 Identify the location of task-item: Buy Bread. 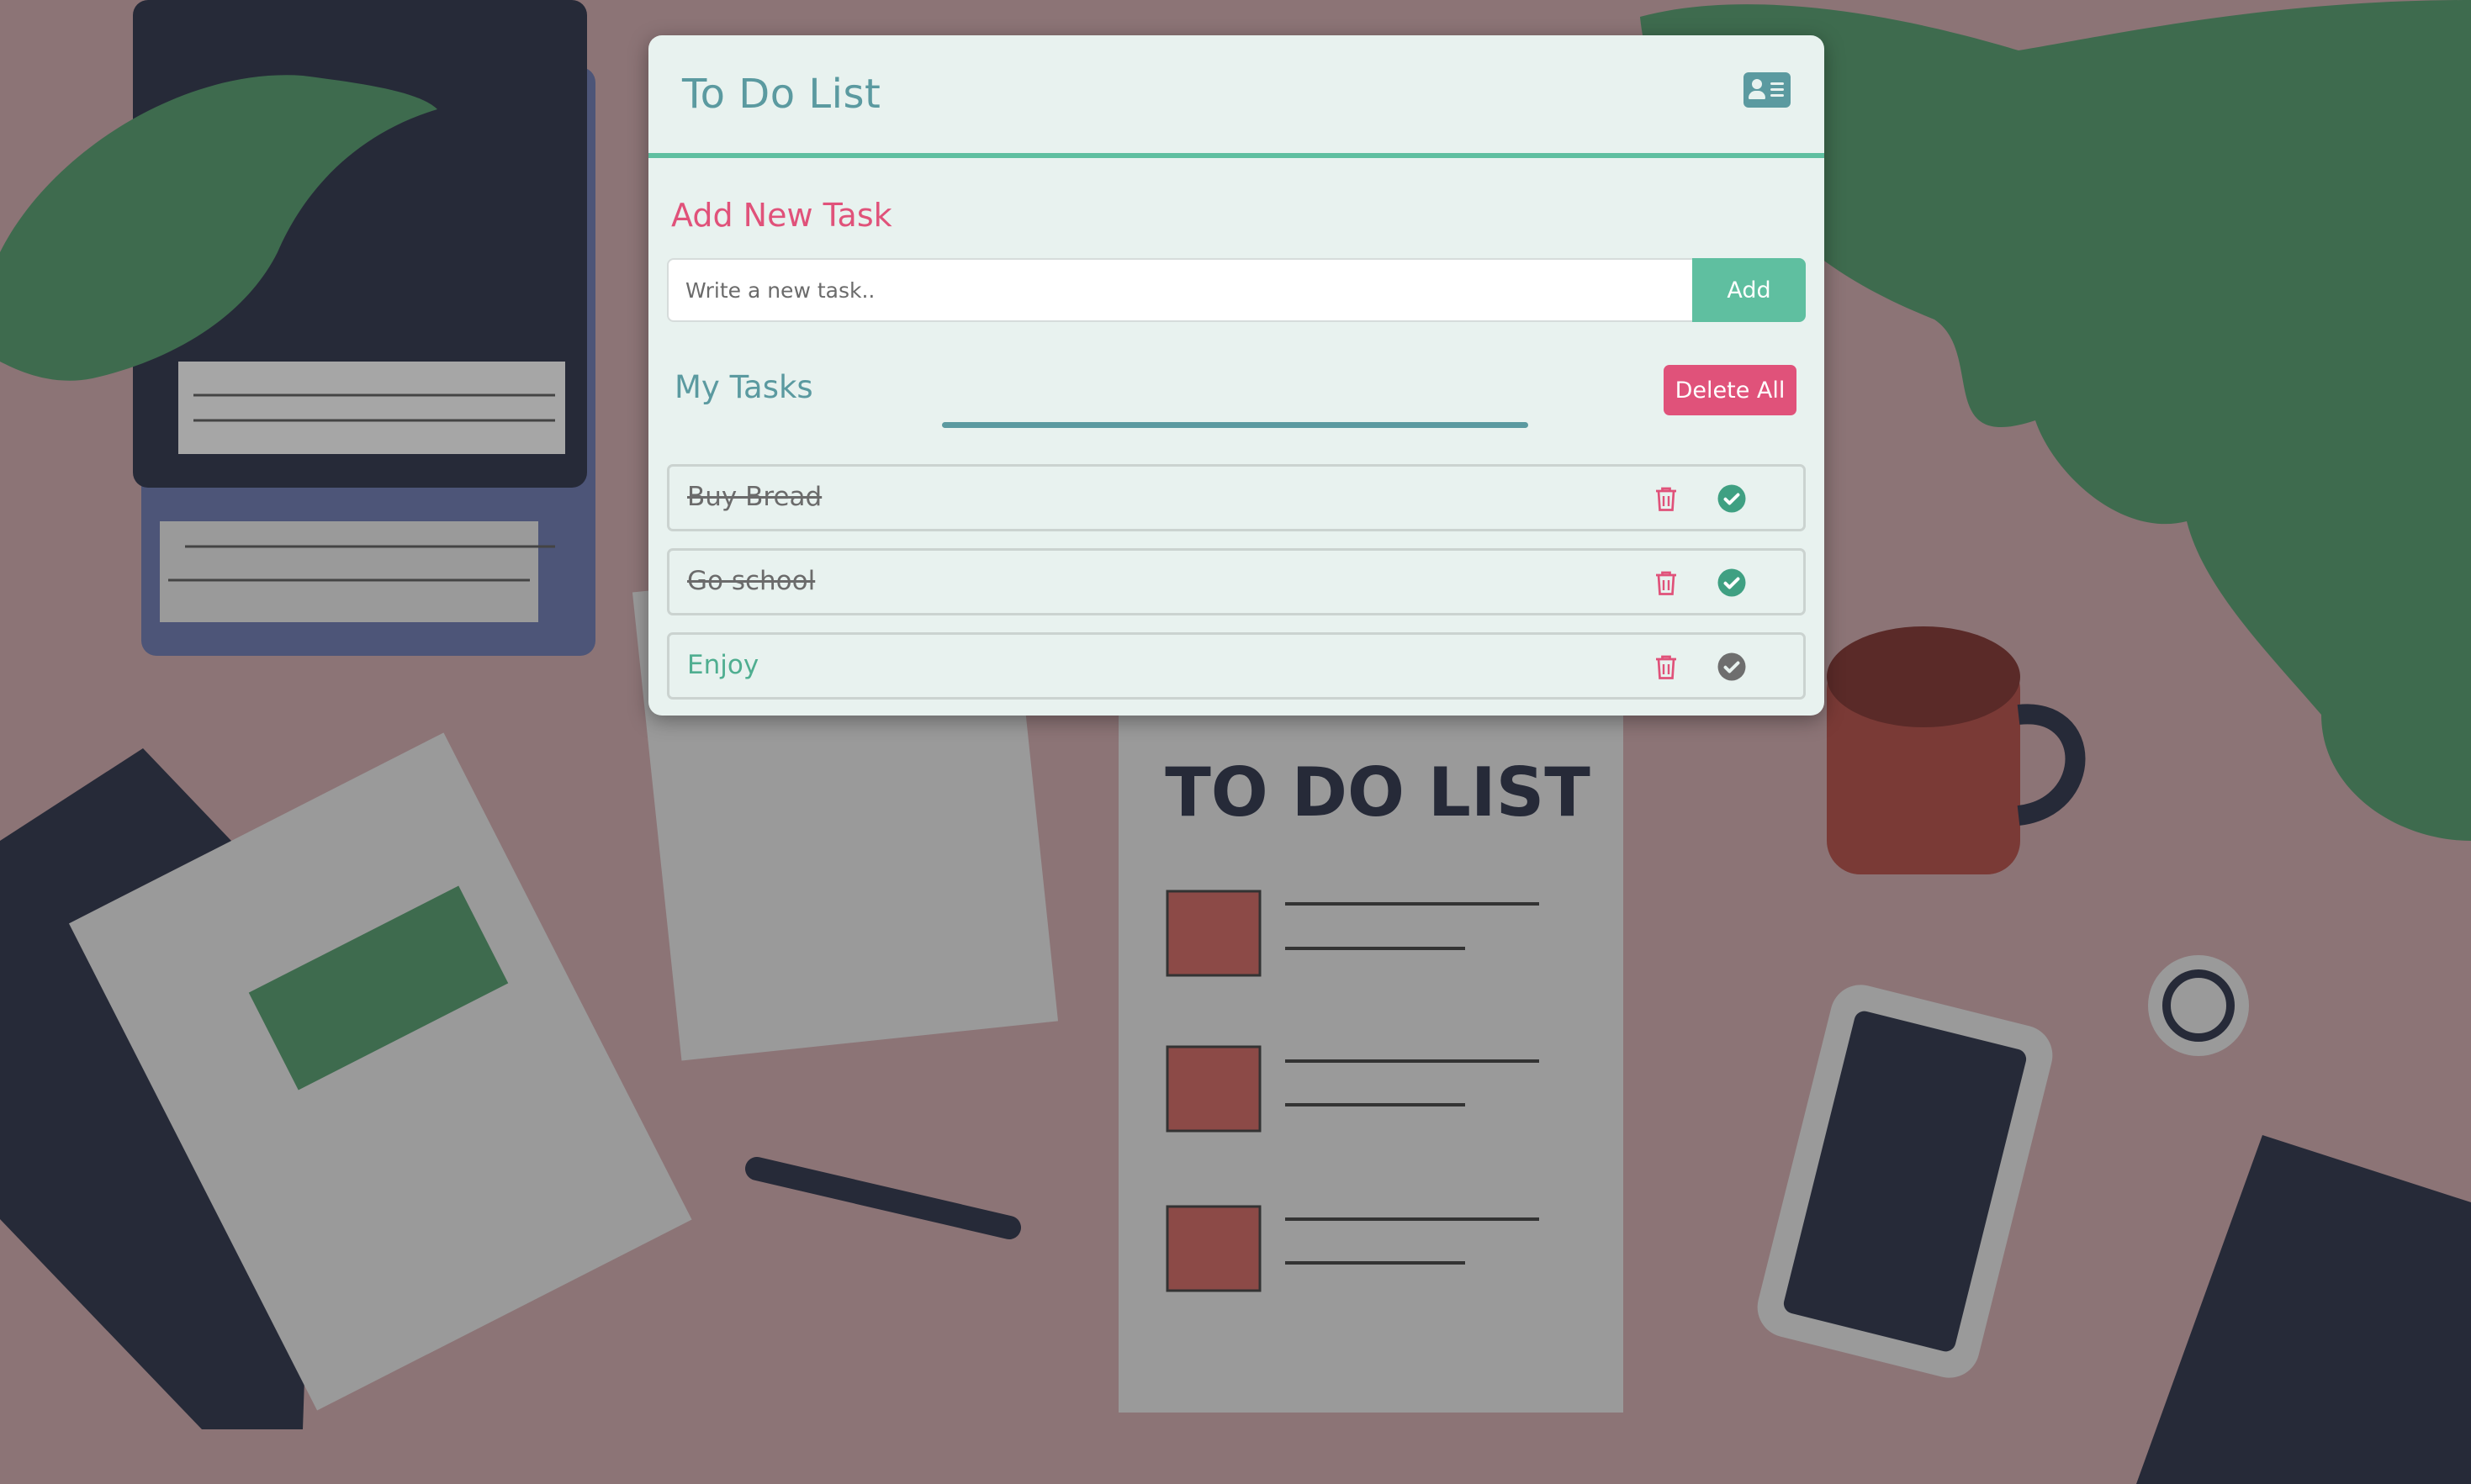
(1236, 497).